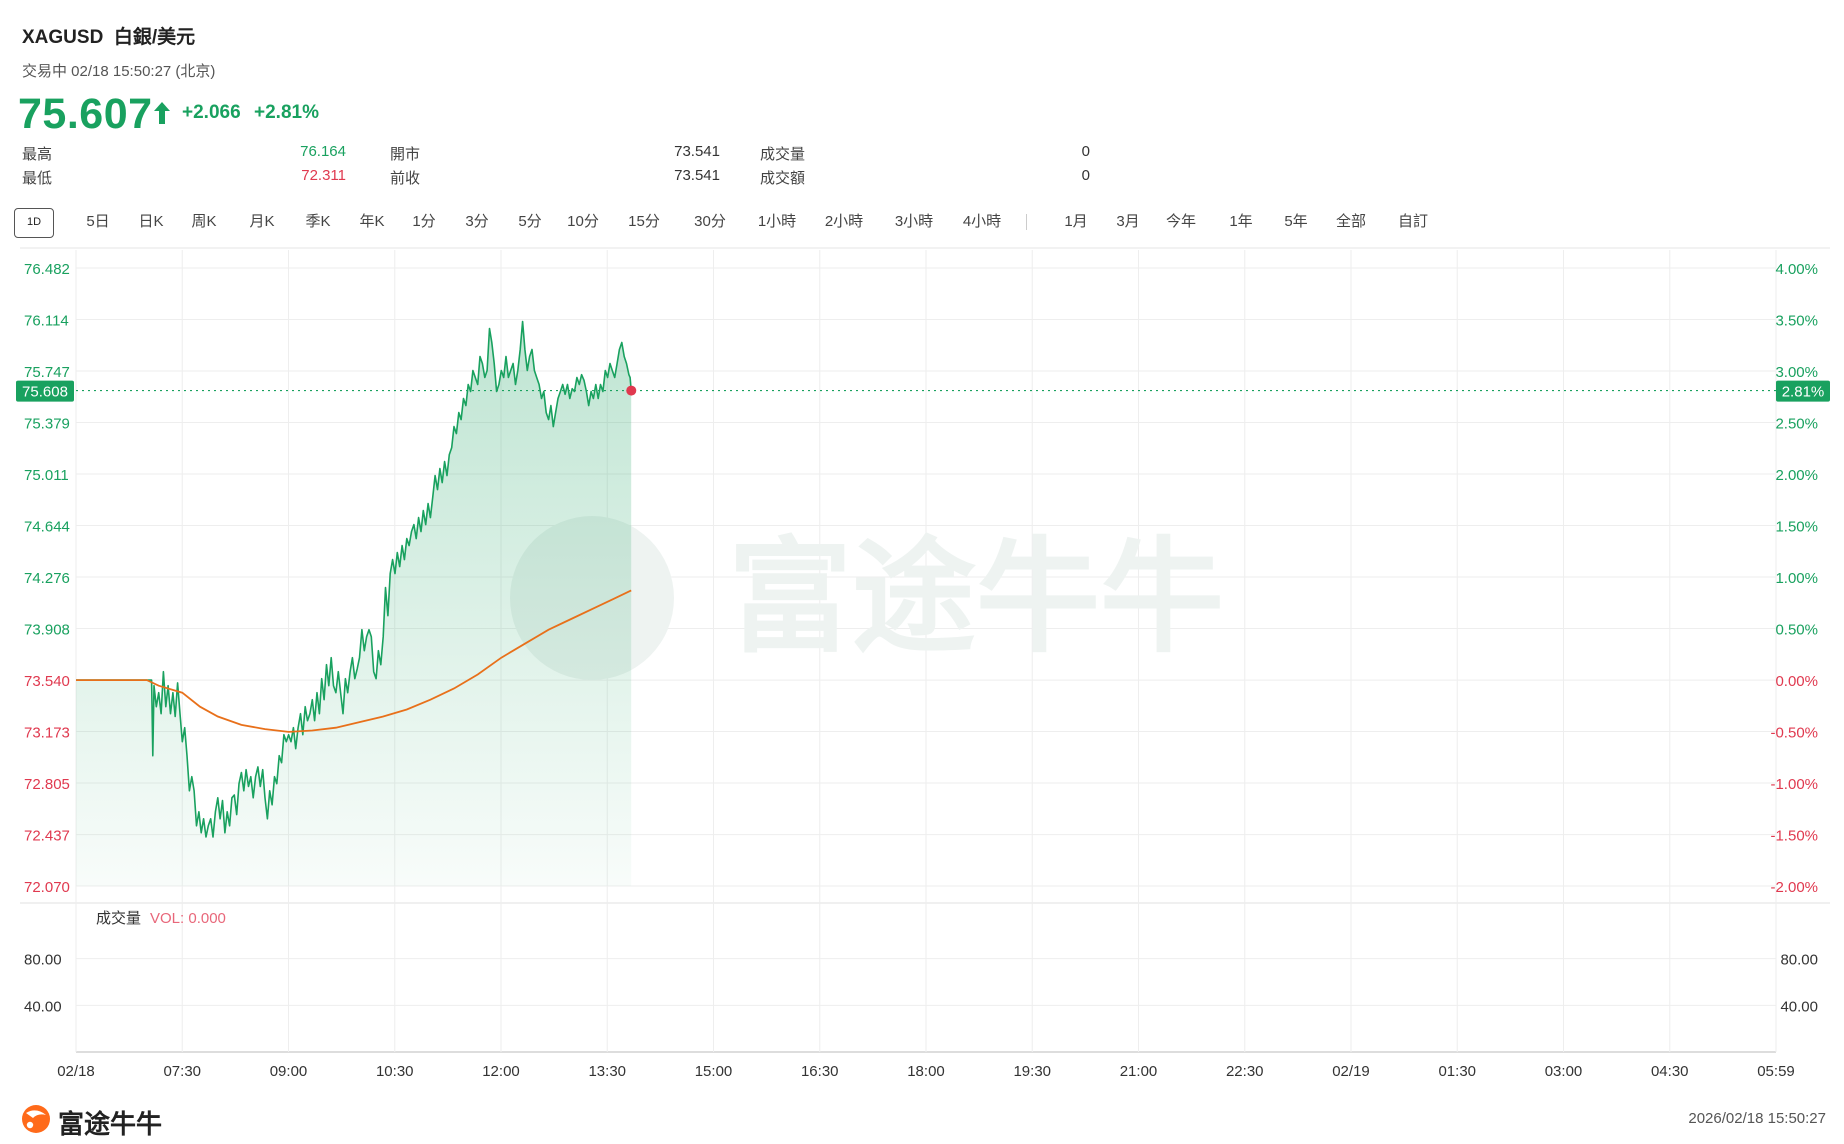 This screenshot has height=1144, width=1844. Describe the element at coordinates (204, 222) in the screenshot. I see `tab-3: 周K` at that location.